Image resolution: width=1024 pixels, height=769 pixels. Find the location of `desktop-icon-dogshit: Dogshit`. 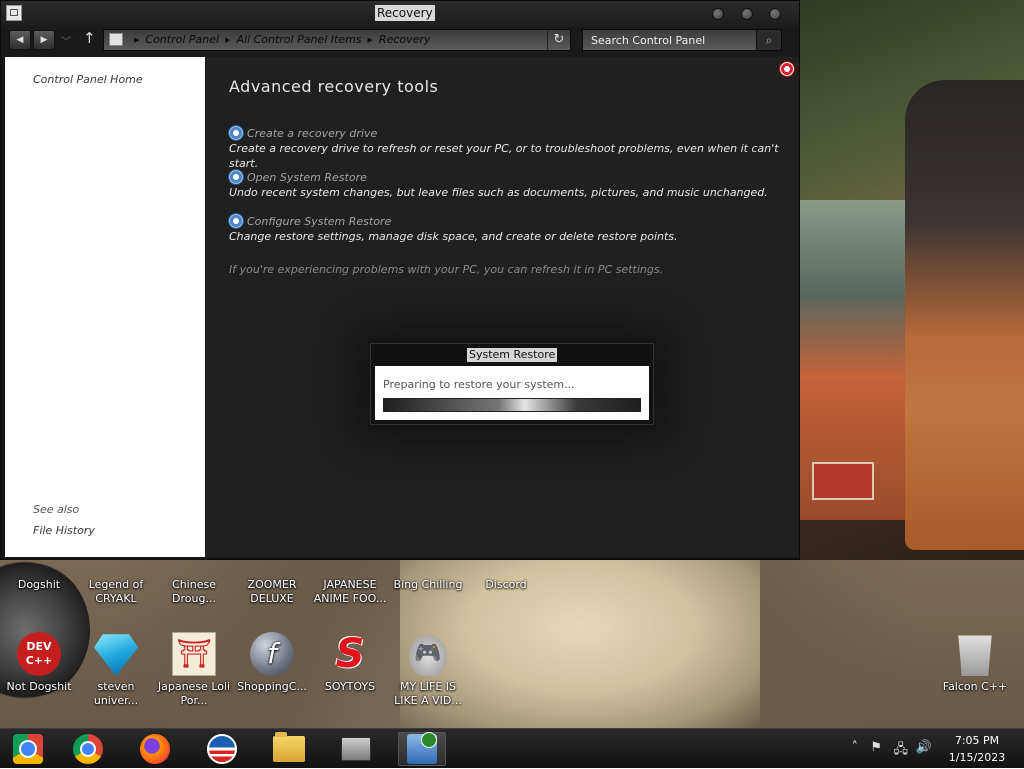

desktop-icon-dogshit: Dogshit is located at coordinates (39, 585).